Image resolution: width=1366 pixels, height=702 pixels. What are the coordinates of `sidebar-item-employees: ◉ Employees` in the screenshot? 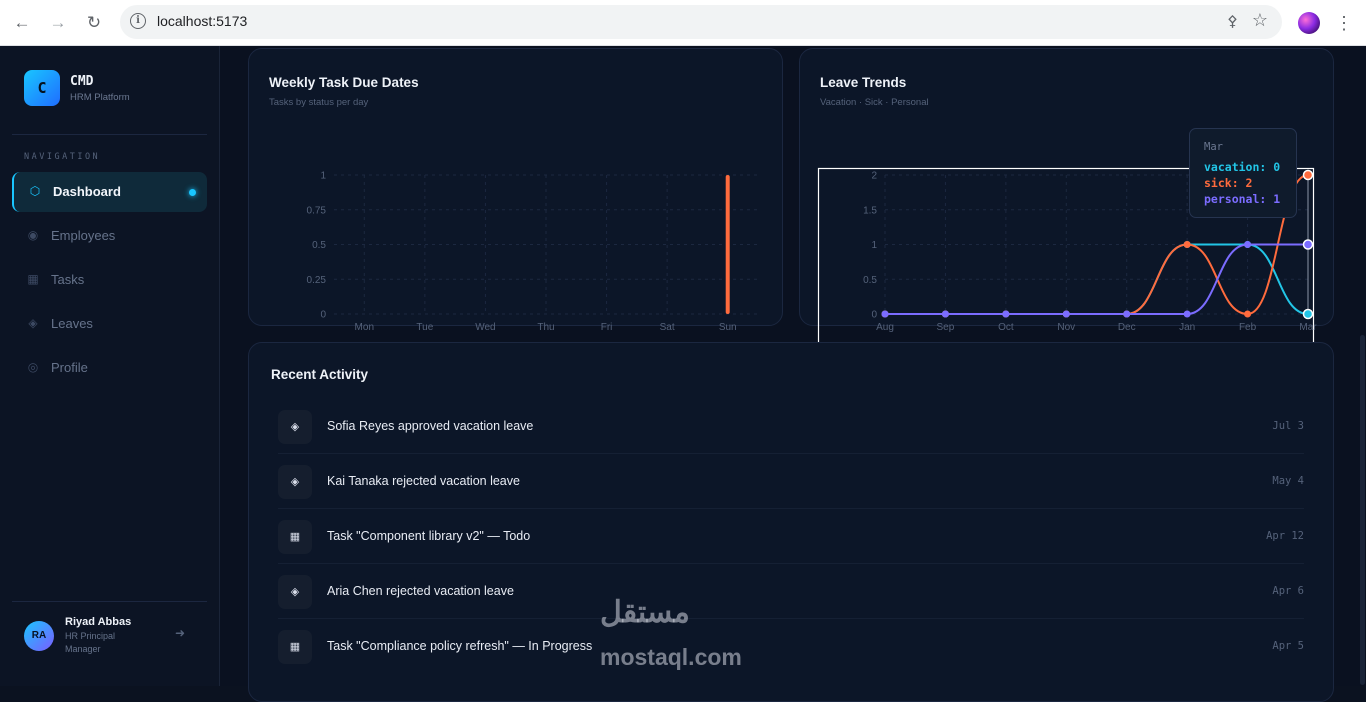 It's located at (109, 236).